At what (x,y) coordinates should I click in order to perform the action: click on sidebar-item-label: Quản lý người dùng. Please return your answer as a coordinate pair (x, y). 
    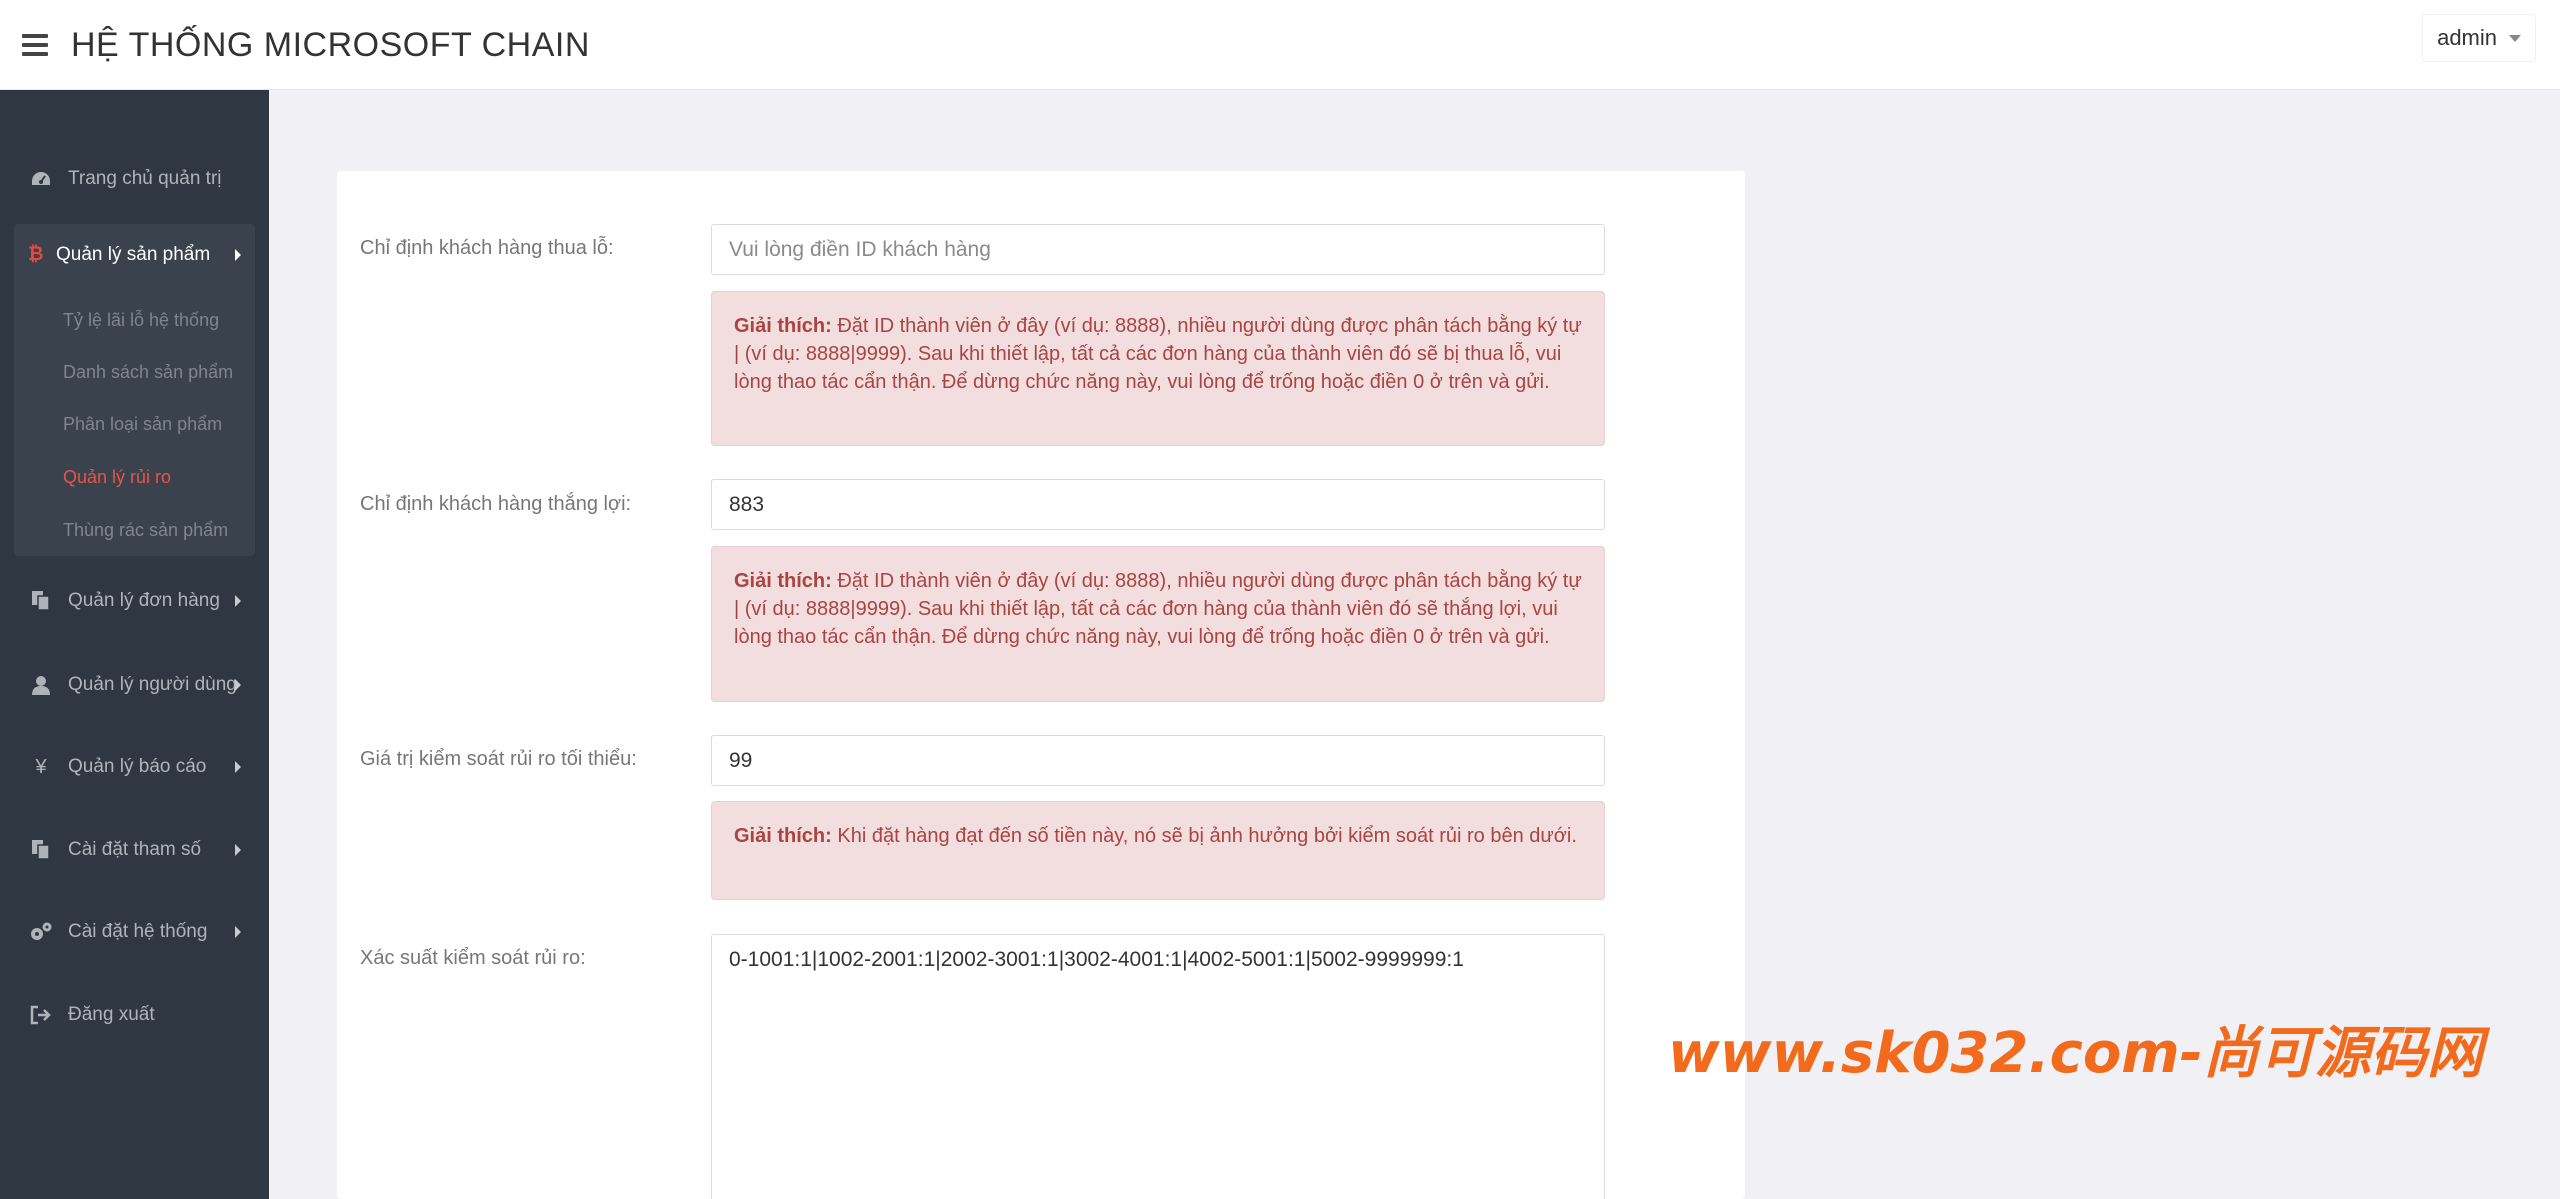
    Looking at the image, I should click on (152, 684).